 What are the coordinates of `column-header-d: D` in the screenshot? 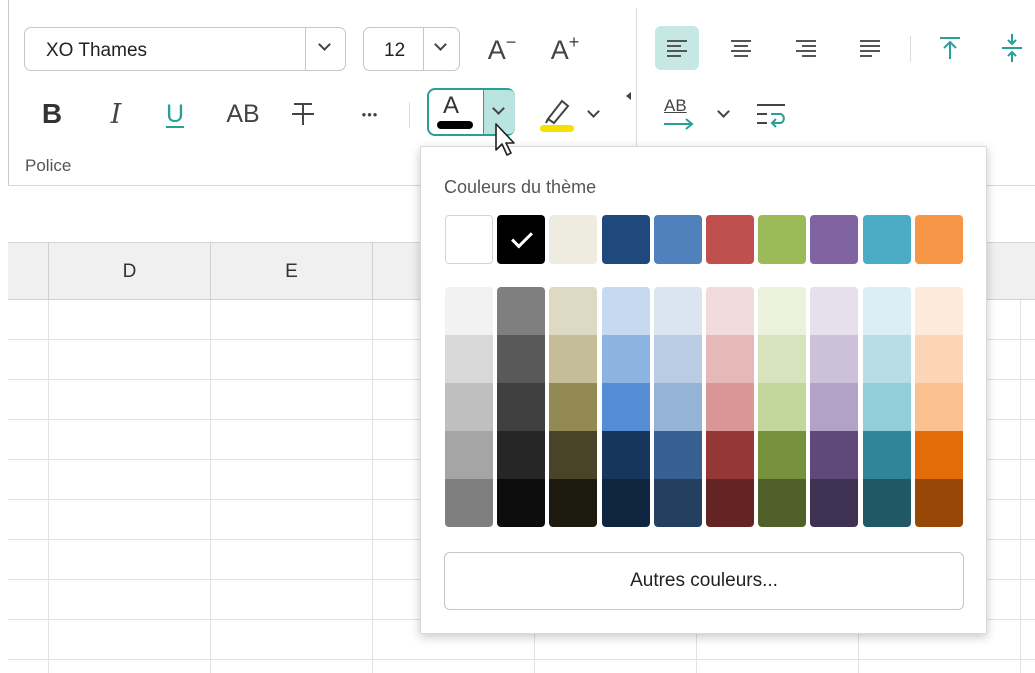 It's located at (130, 271).